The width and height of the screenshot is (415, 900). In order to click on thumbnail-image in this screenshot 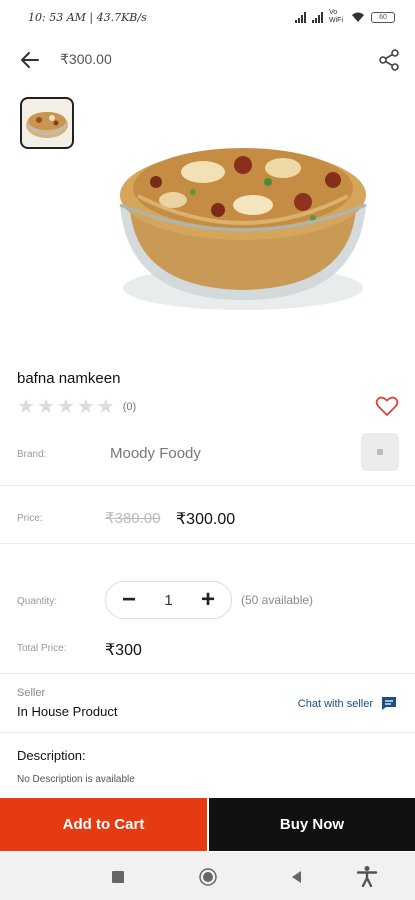, I will do `click(47, 125)`.